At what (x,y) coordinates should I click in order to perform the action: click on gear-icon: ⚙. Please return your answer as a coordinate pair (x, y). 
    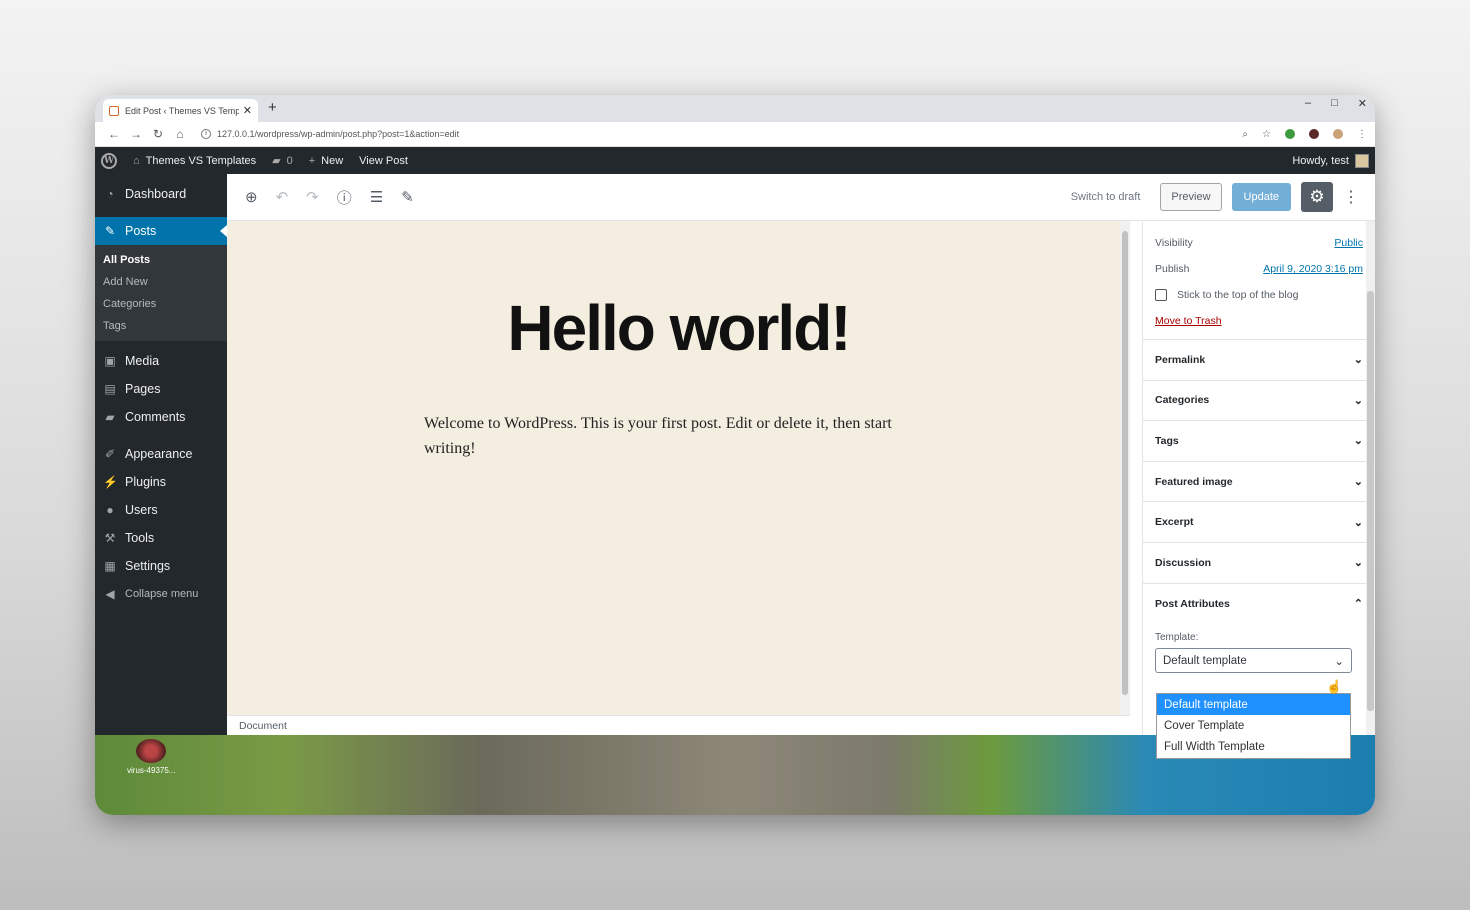
    Looking at the image, I should click on (1317, 197).